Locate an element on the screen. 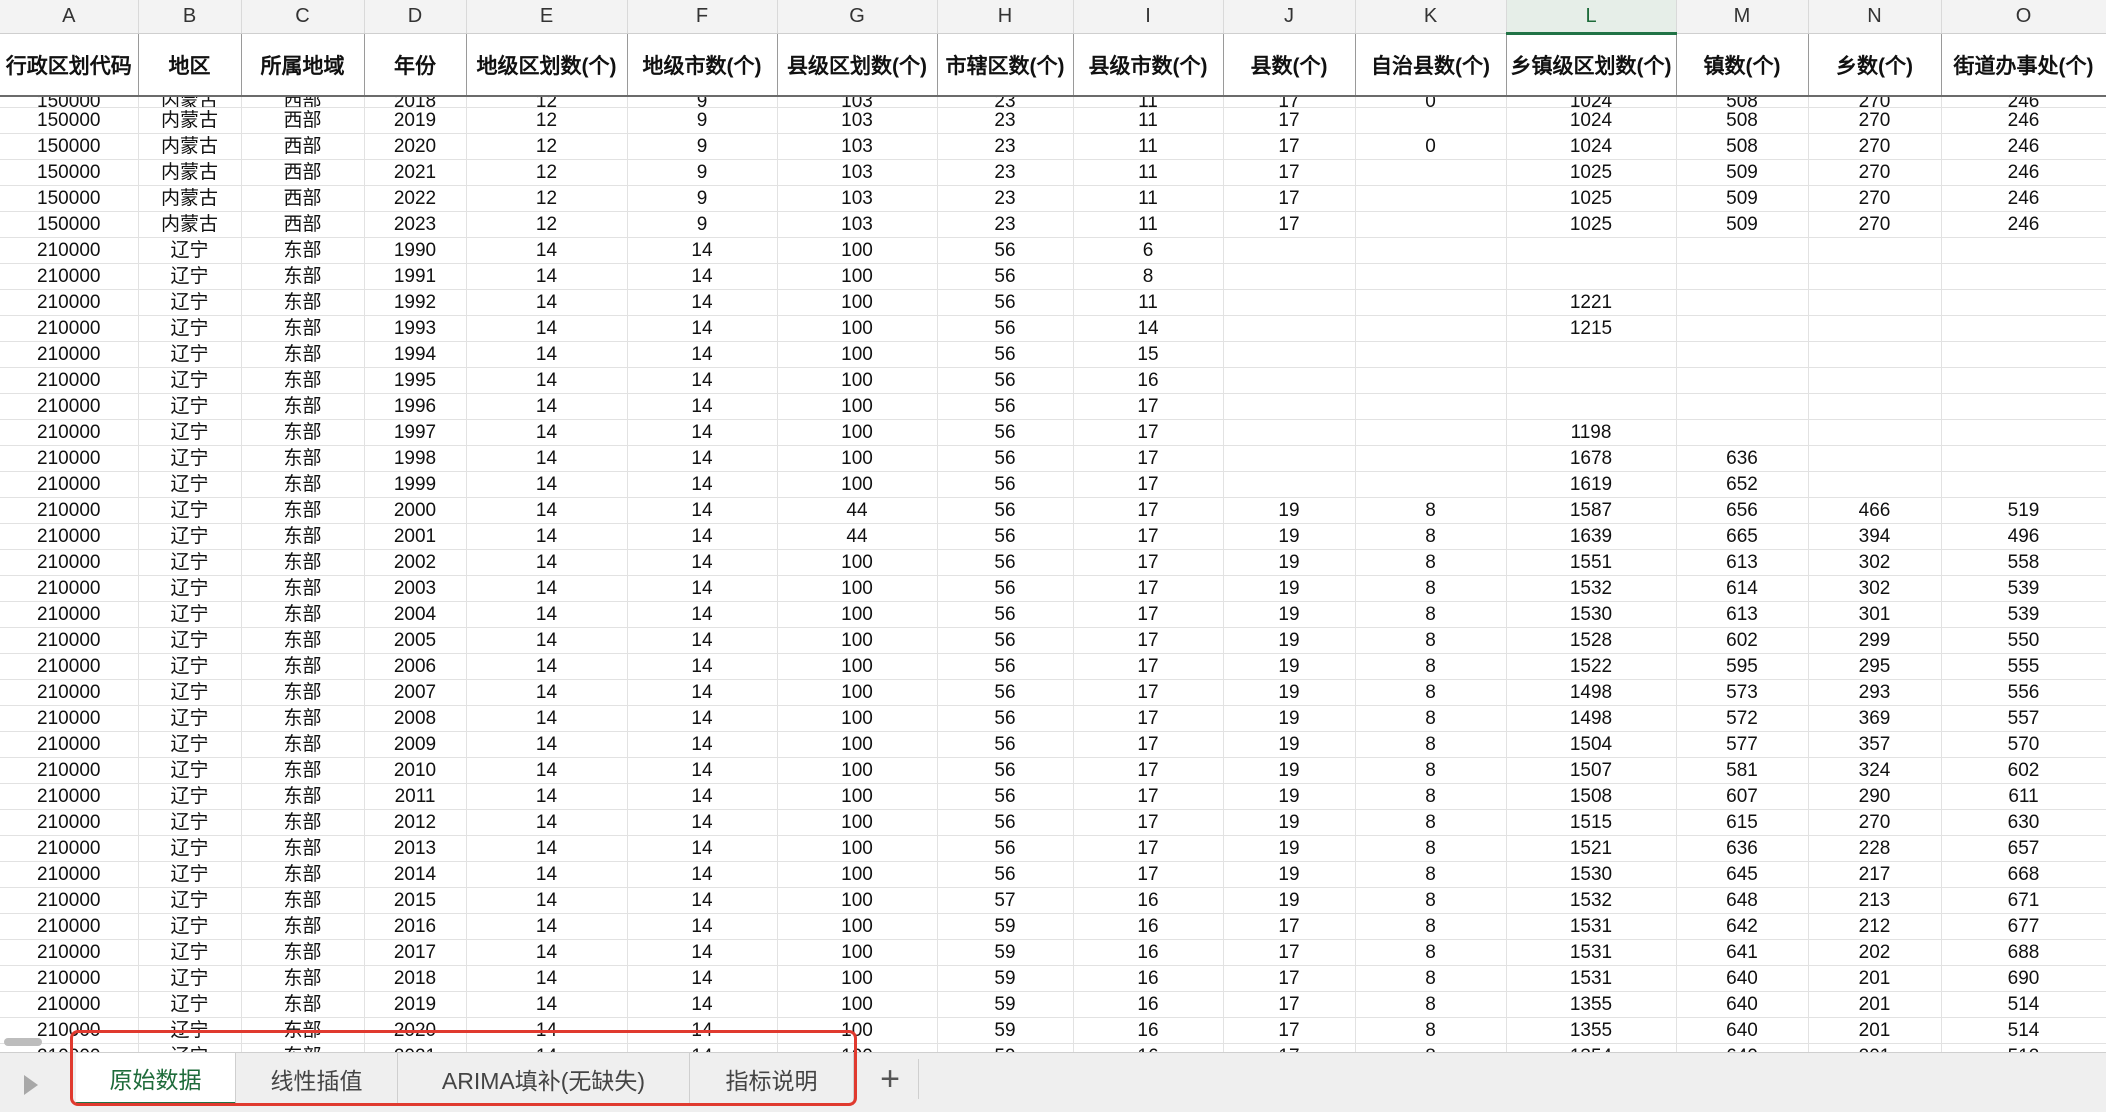  column-header: 年份 is located at coordinates (415, 65).